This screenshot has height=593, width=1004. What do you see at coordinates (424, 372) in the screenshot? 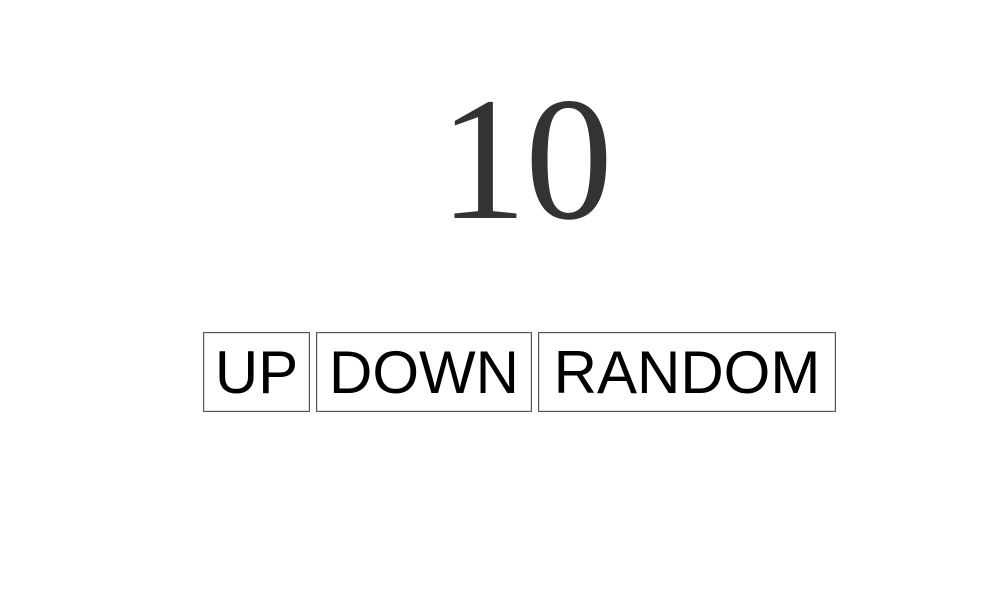
I see `down-button: DOWN` at bounding box center [424, 372].